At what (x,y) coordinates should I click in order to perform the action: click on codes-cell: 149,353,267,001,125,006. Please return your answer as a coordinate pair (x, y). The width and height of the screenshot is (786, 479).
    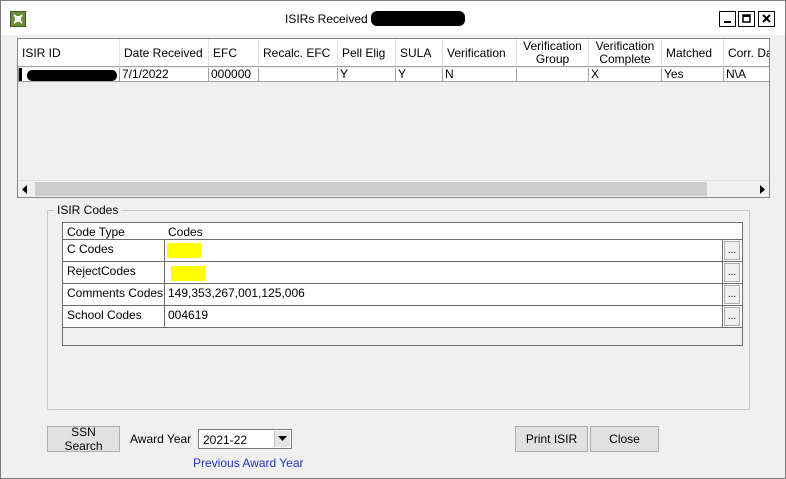
    Looking at the image, I should click on (444, 294).